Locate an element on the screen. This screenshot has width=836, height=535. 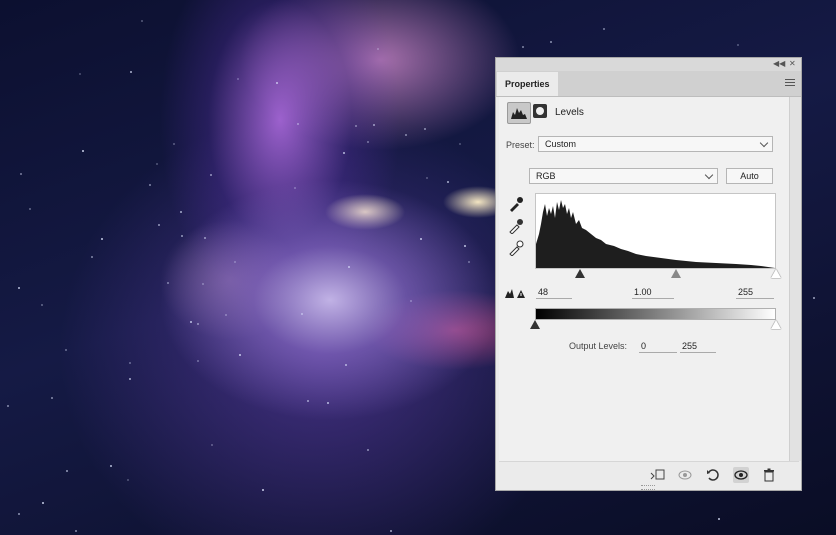
panel-menu-icon is located at coordinates (790, 83).